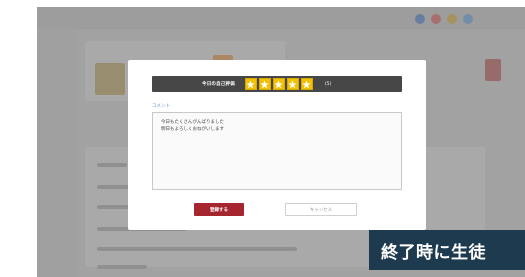 This screenshot has height=277, width=525. I want to click on star-rating, so click(279, 84).